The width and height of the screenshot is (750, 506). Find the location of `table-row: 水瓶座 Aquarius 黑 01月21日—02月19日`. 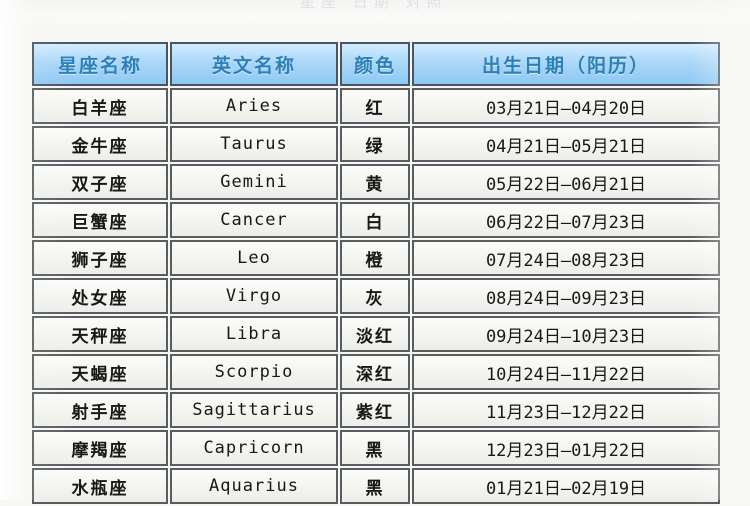

table-row: 水瓶座 Aquarius 黑 01月21日—02月19日 is located at coordinates (376, 486).